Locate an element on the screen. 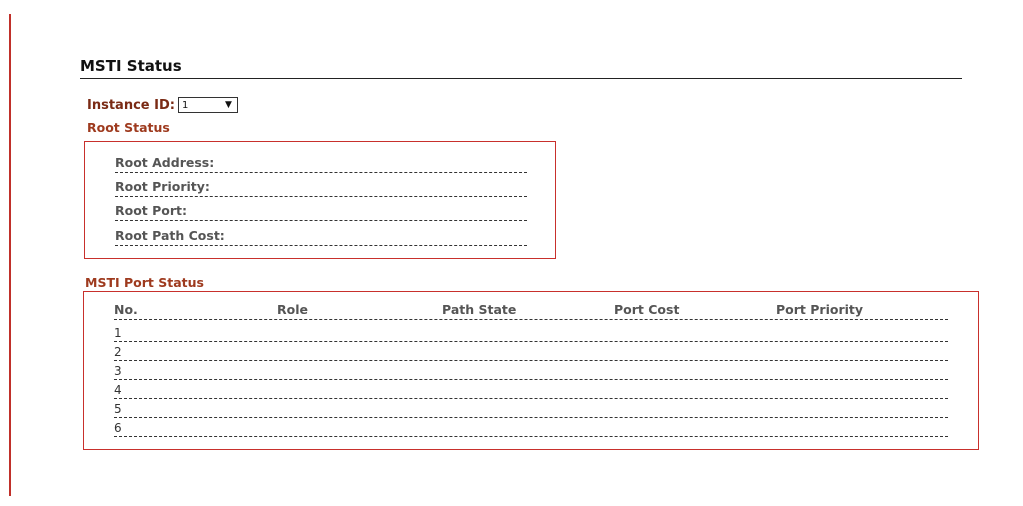 This screenshot has height=506, width=1023. root-address-label: Root Address: is located at coordinates (165, 162).